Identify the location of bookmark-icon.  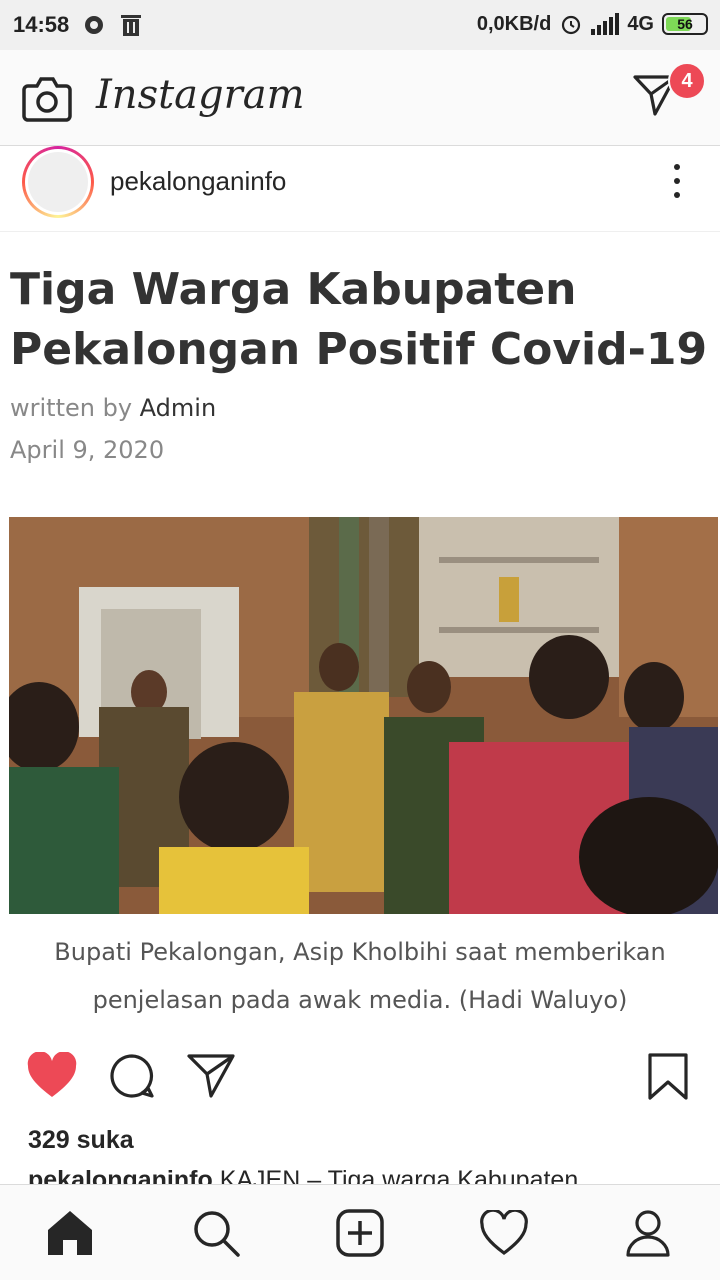
(668, 1076).